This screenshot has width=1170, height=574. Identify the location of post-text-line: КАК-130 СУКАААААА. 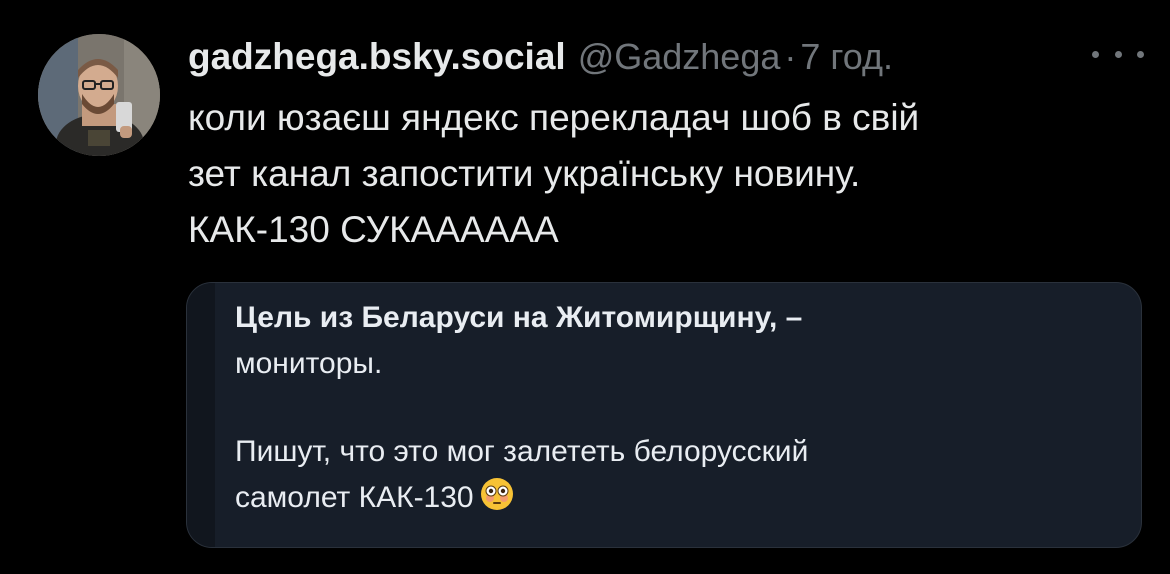
(373, 229).